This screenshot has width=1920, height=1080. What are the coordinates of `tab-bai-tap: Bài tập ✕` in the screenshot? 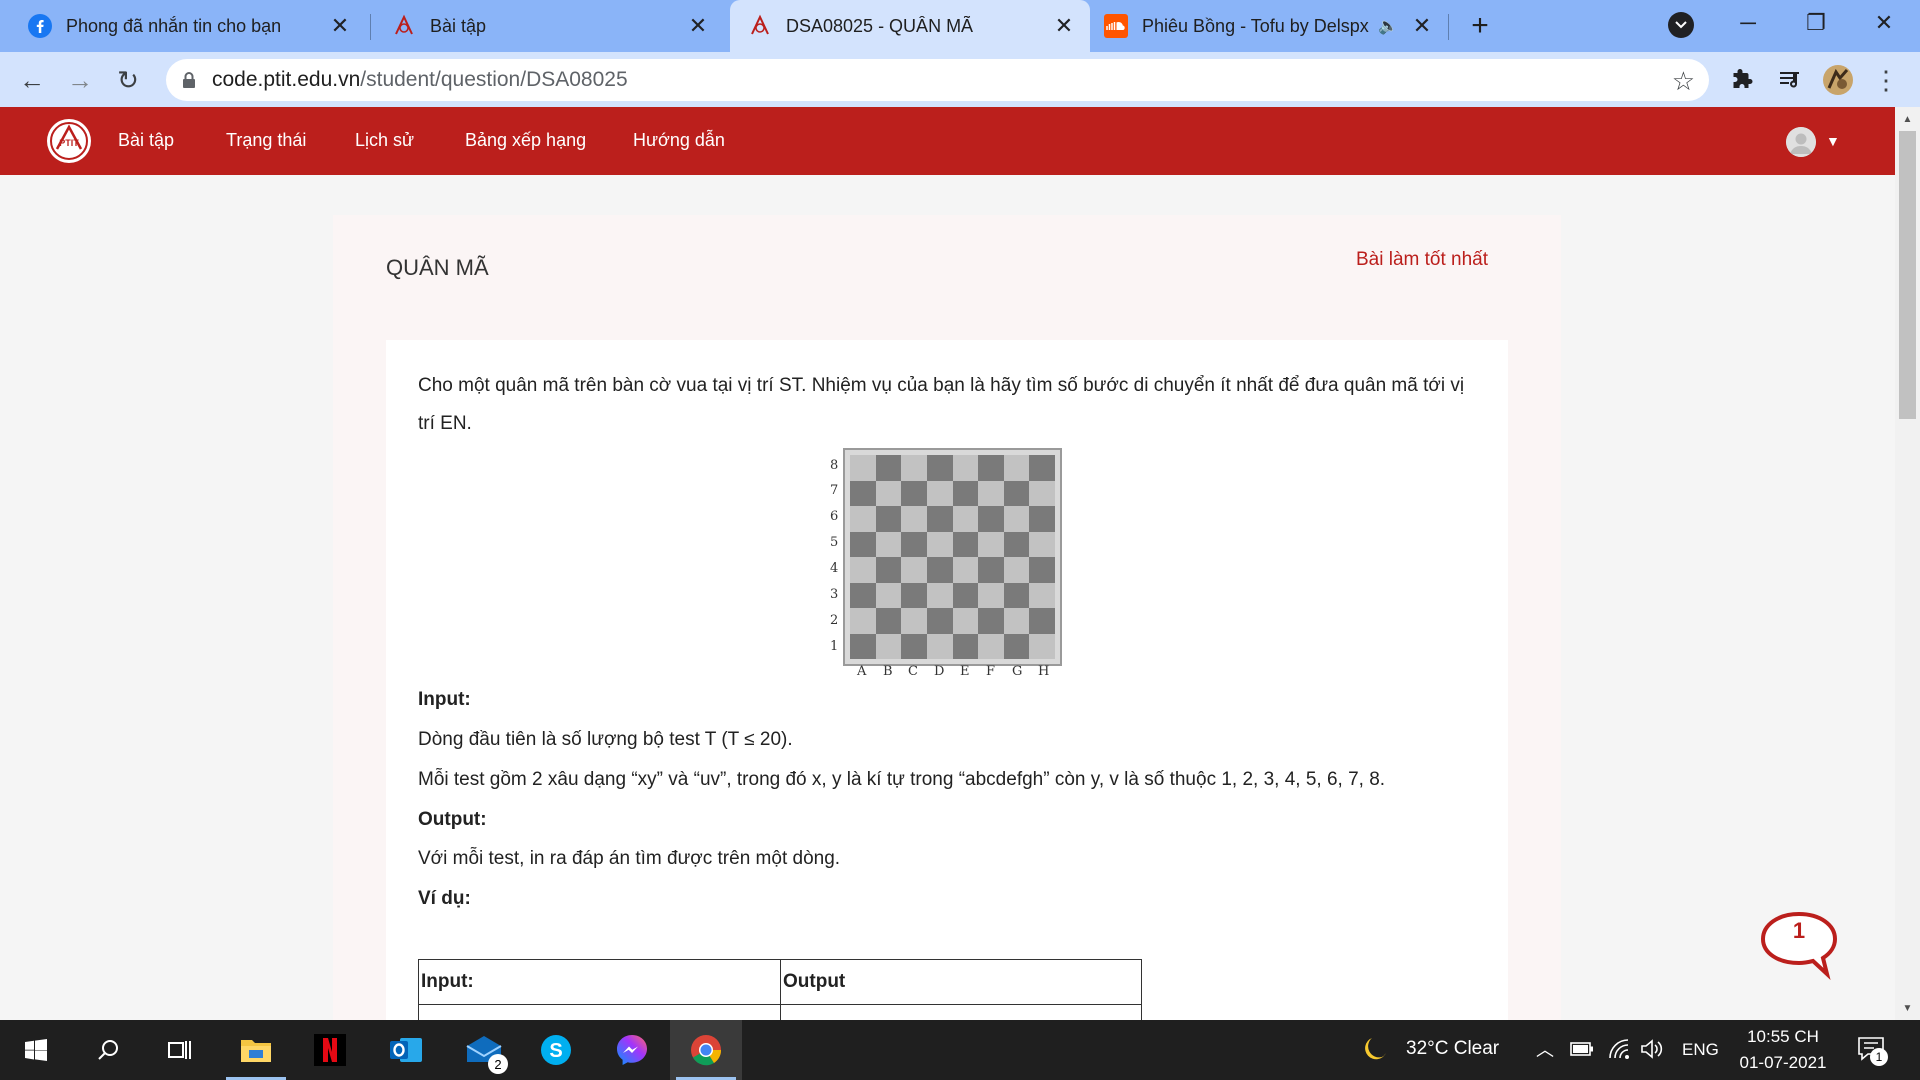 It's located at (549, 26).